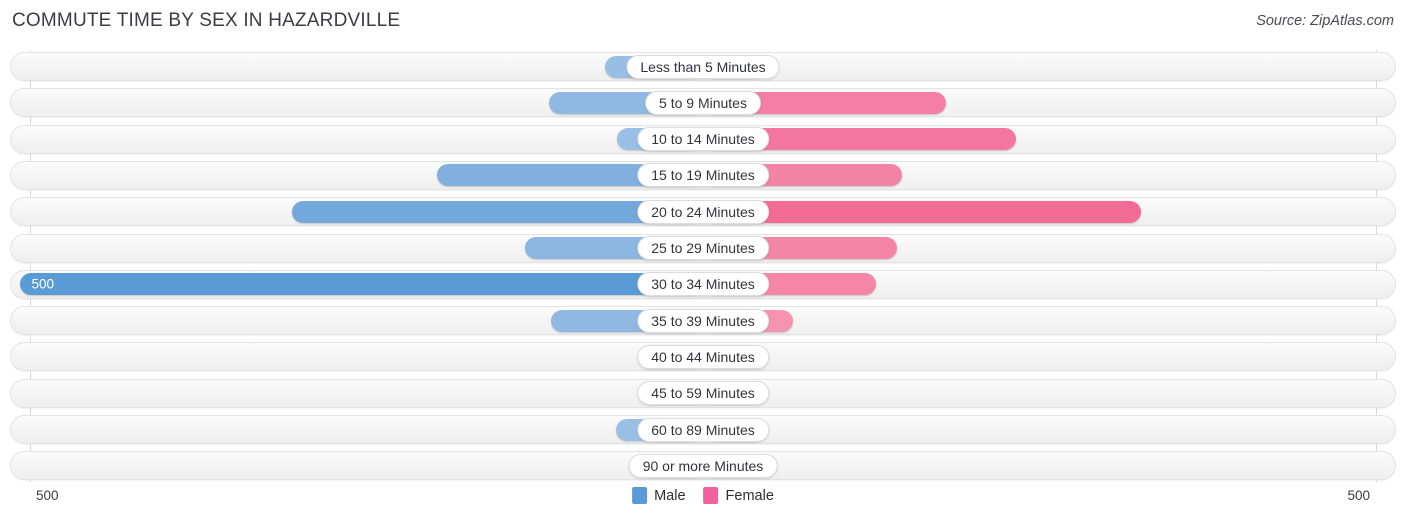 This screenshot has width=1406, height=523. I want to click on category-label-pill: Less than 5 Minutes, so click(703, 66).